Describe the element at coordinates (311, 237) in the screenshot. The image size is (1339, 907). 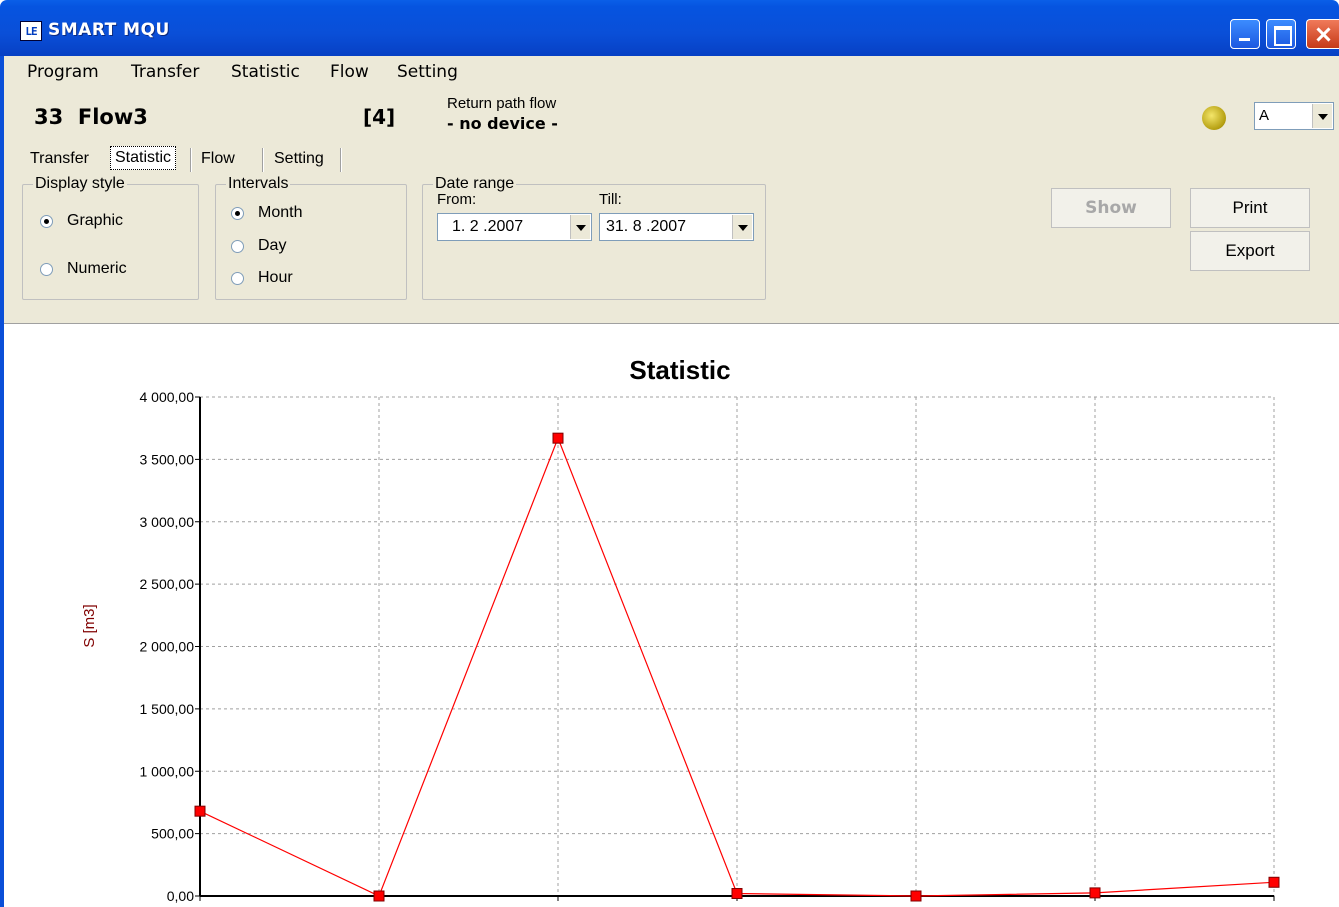
I see `intervals-group: Intervals Month Day Hour` at that location.